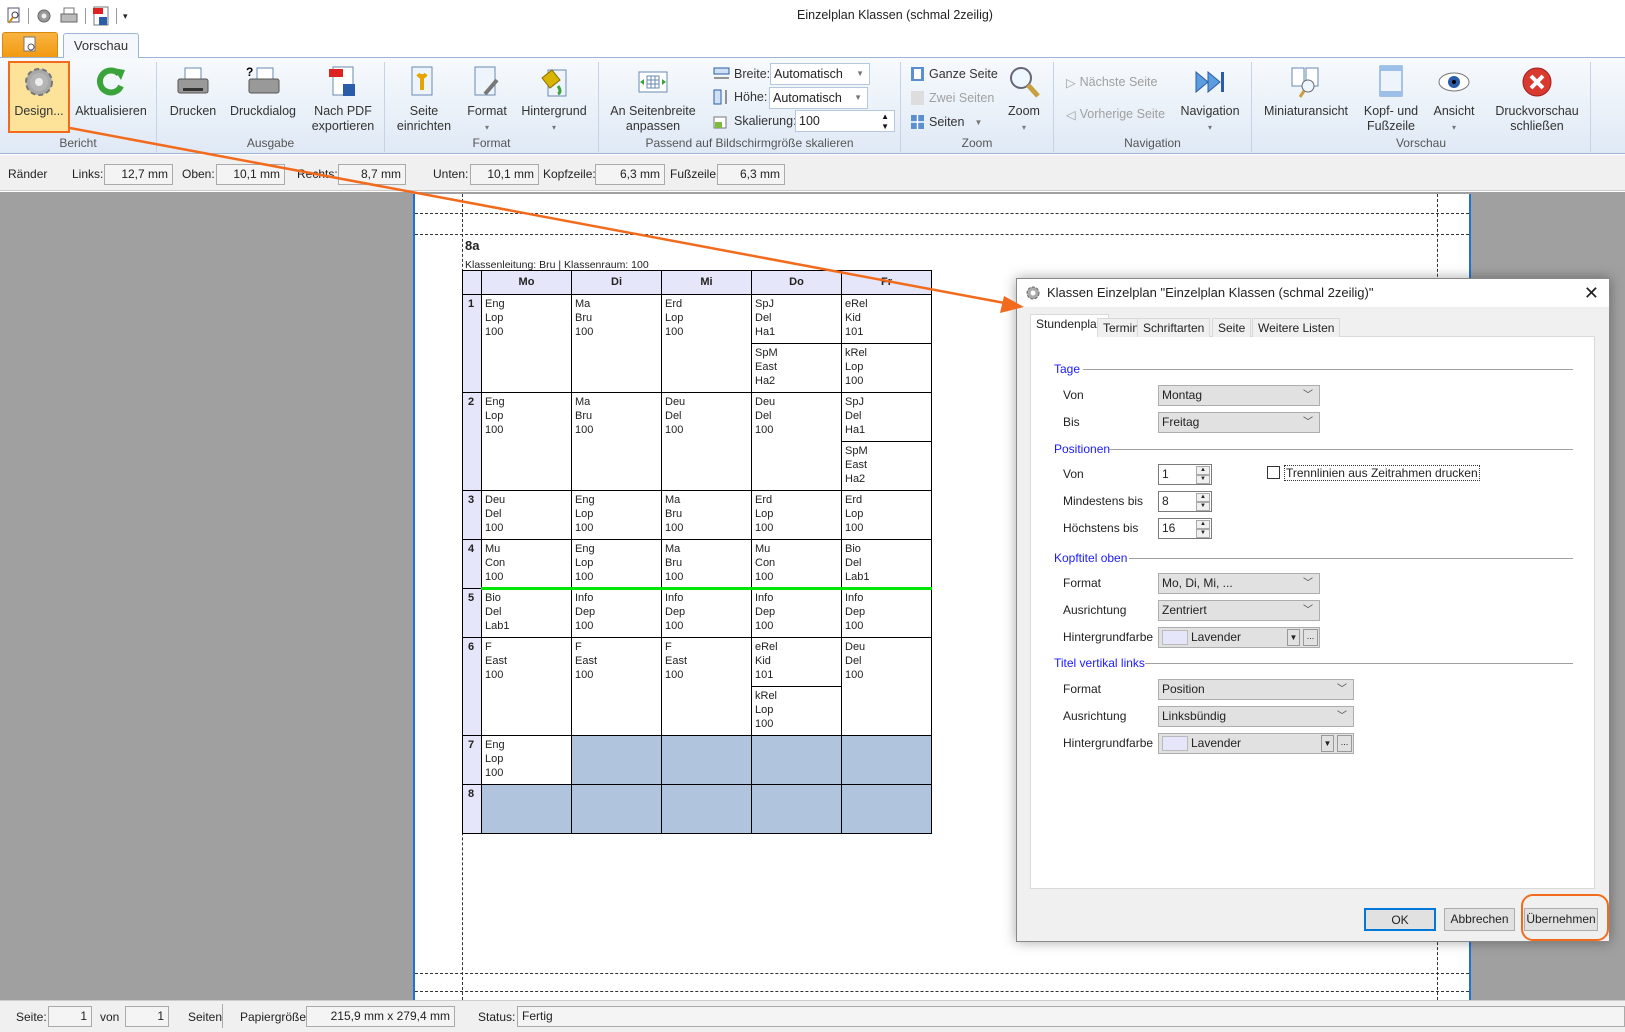  What do you see at coordinates (818, 98) in the screenshot?
I see `height-combo: Automatisch ▼` at bounding box center [818, 98].